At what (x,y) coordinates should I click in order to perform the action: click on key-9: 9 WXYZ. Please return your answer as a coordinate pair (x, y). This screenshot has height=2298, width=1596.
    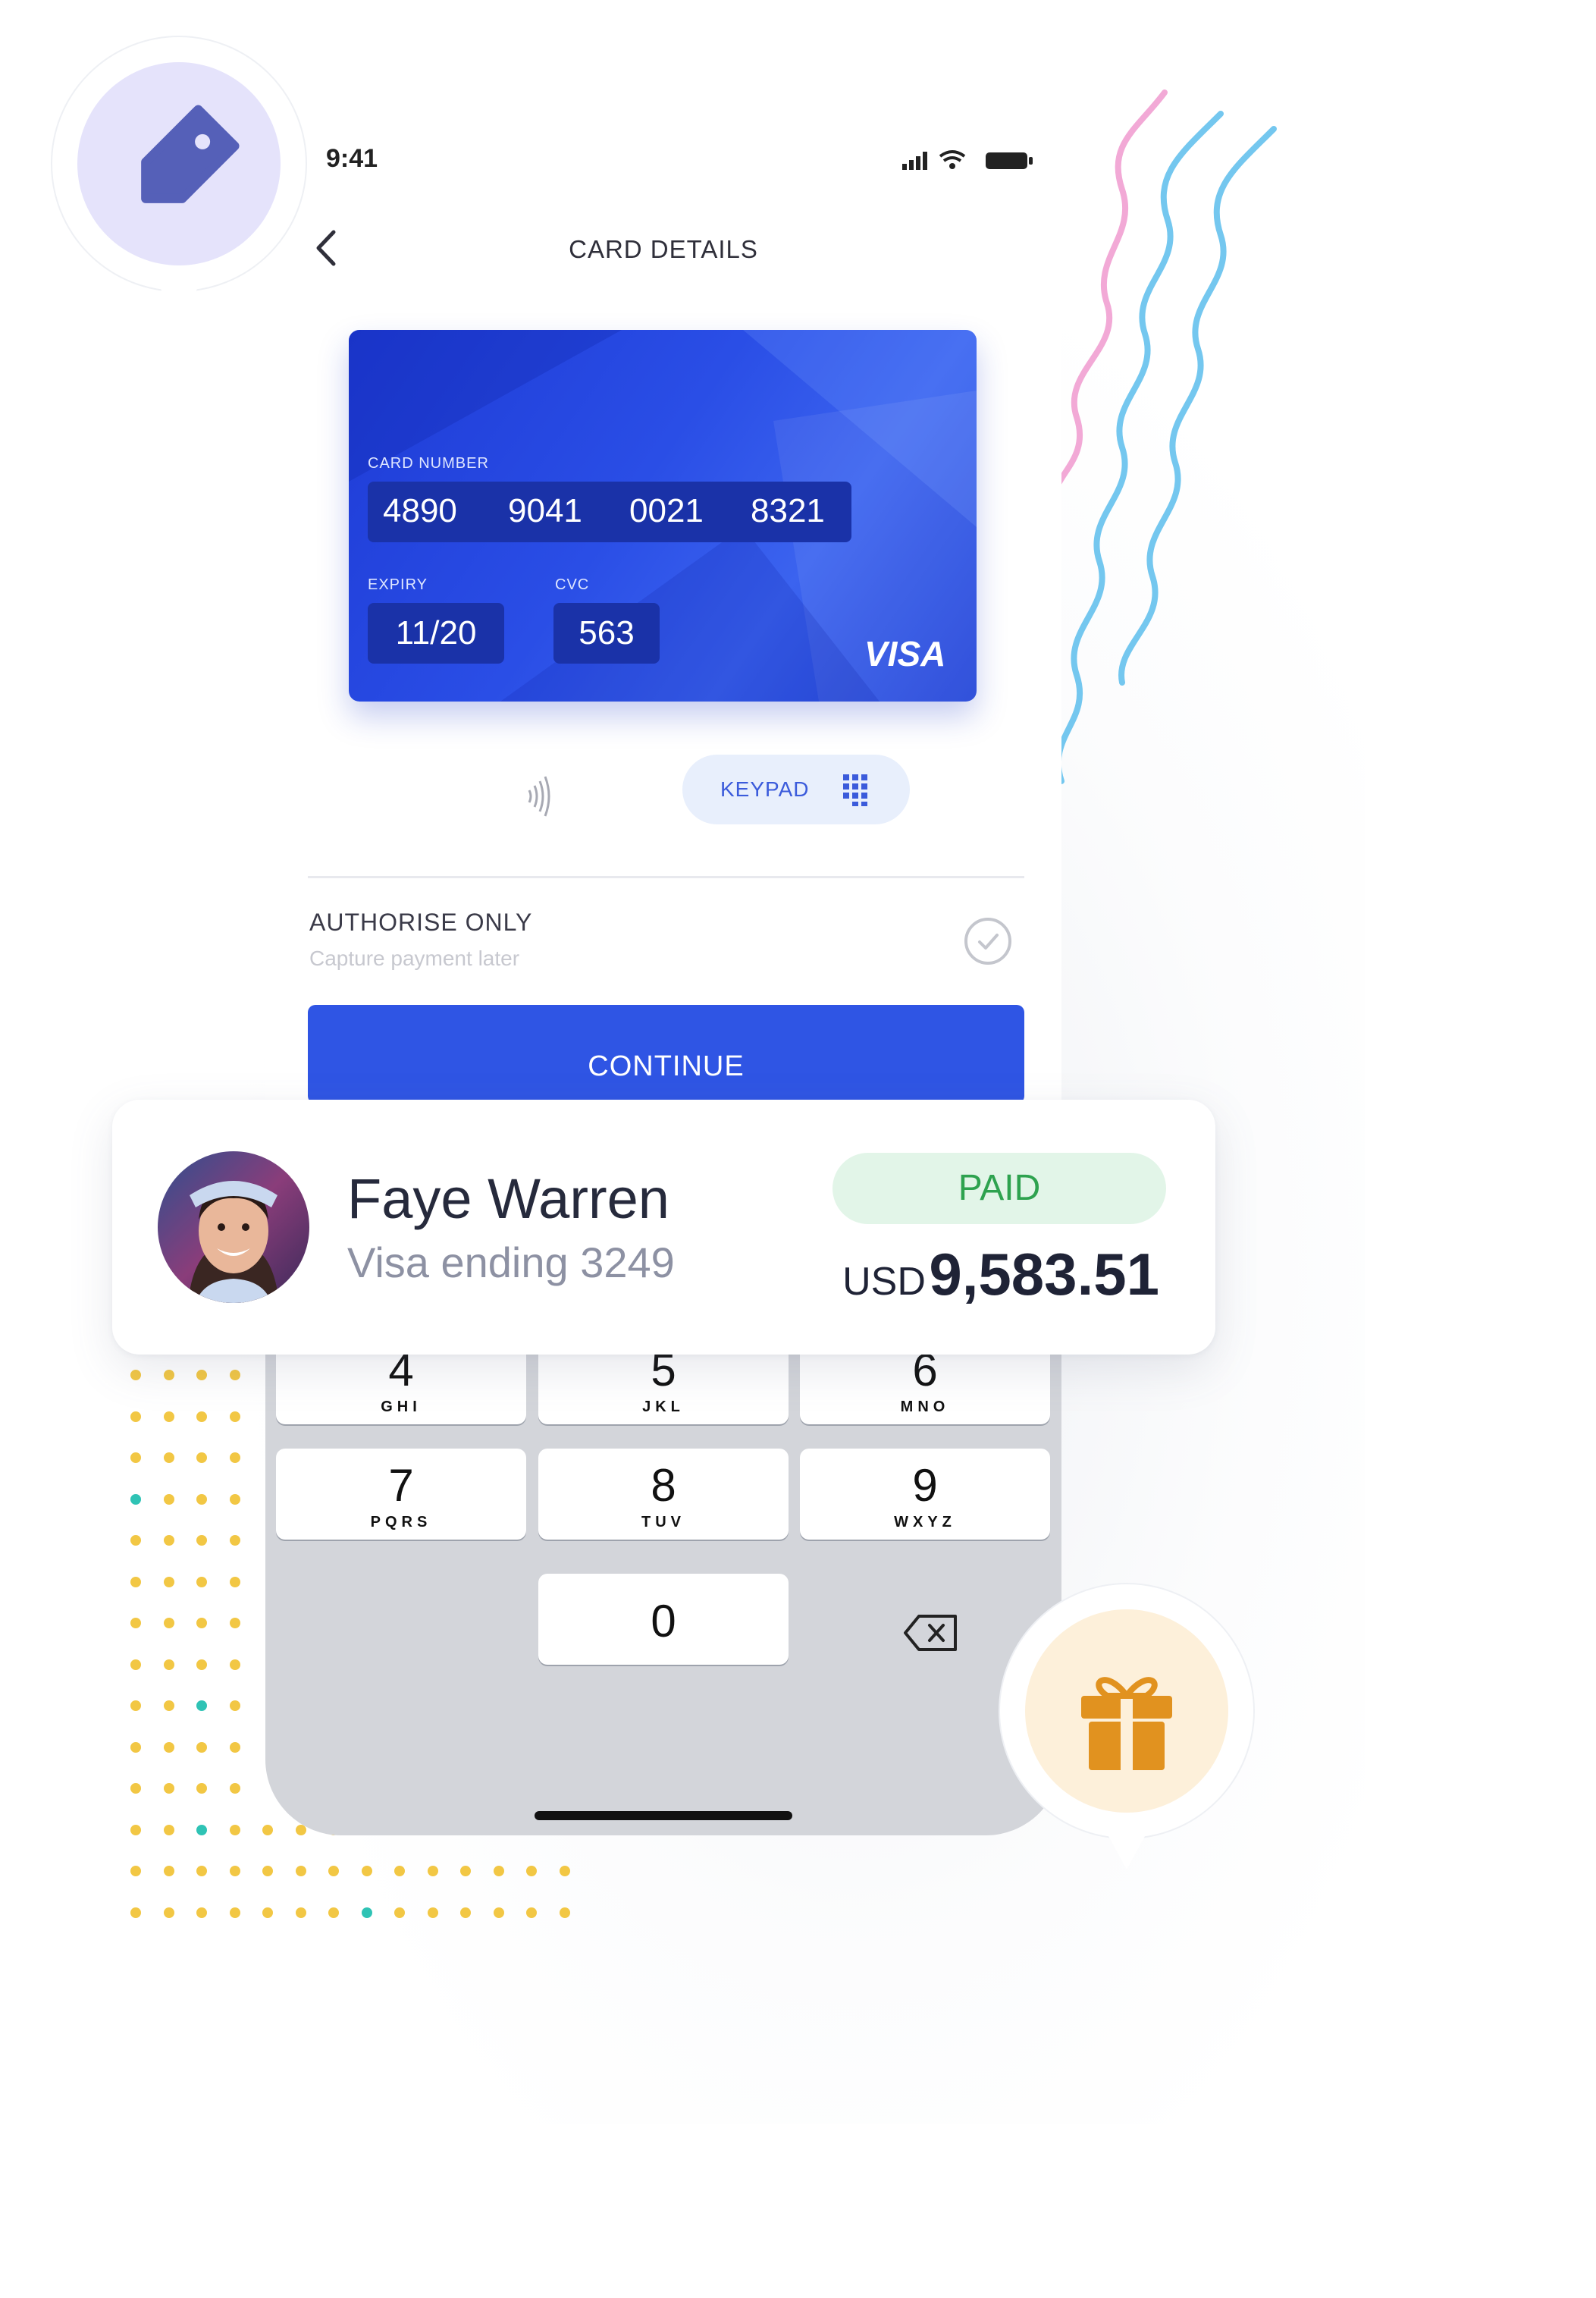
    Looking at the image, I should click on (925, 1495).